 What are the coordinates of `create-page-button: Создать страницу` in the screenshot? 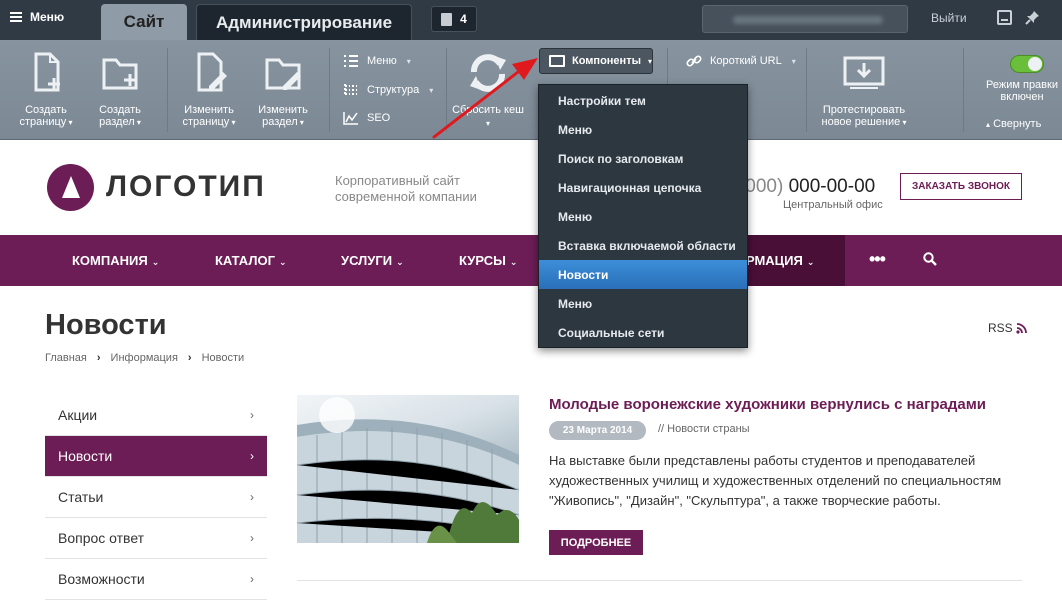 It's located at (46, 89).